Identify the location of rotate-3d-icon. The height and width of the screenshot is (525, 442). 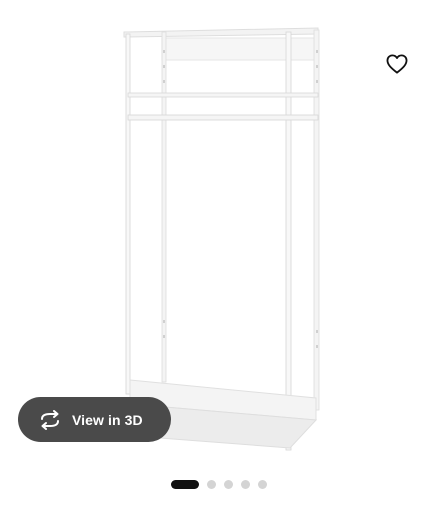
(50, 420).